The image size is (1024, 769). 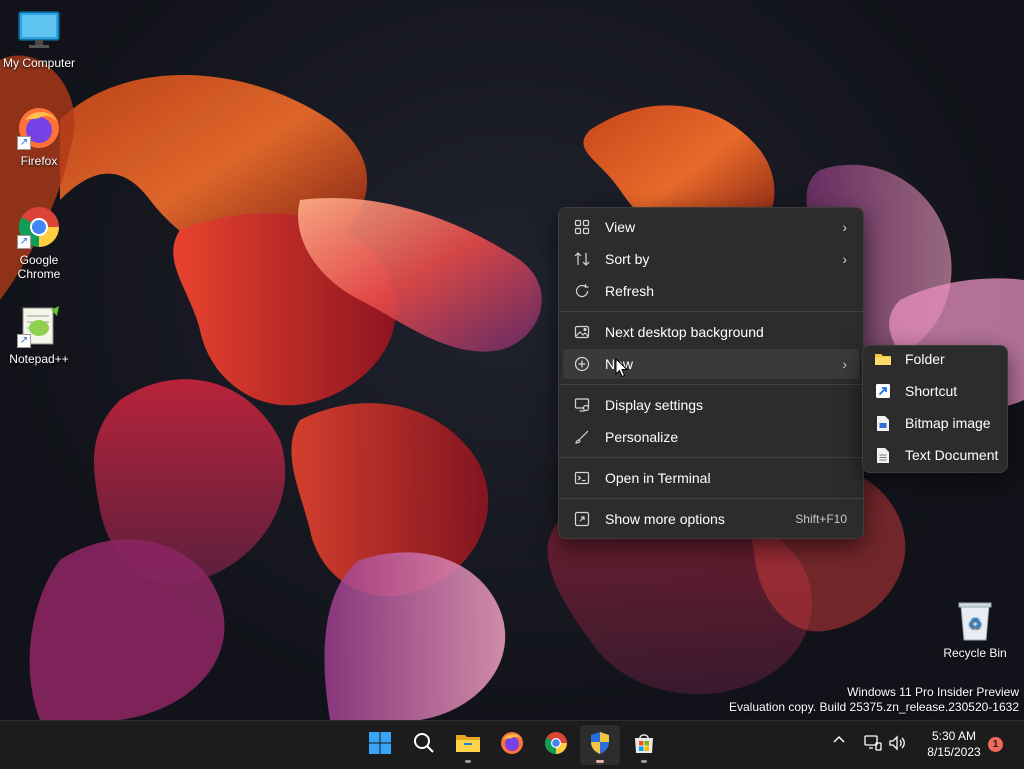 What do you see at coordinates (39, 227) in the screenshot?
I see `chrome-icon: ↗` at bounding box center [39, 227].